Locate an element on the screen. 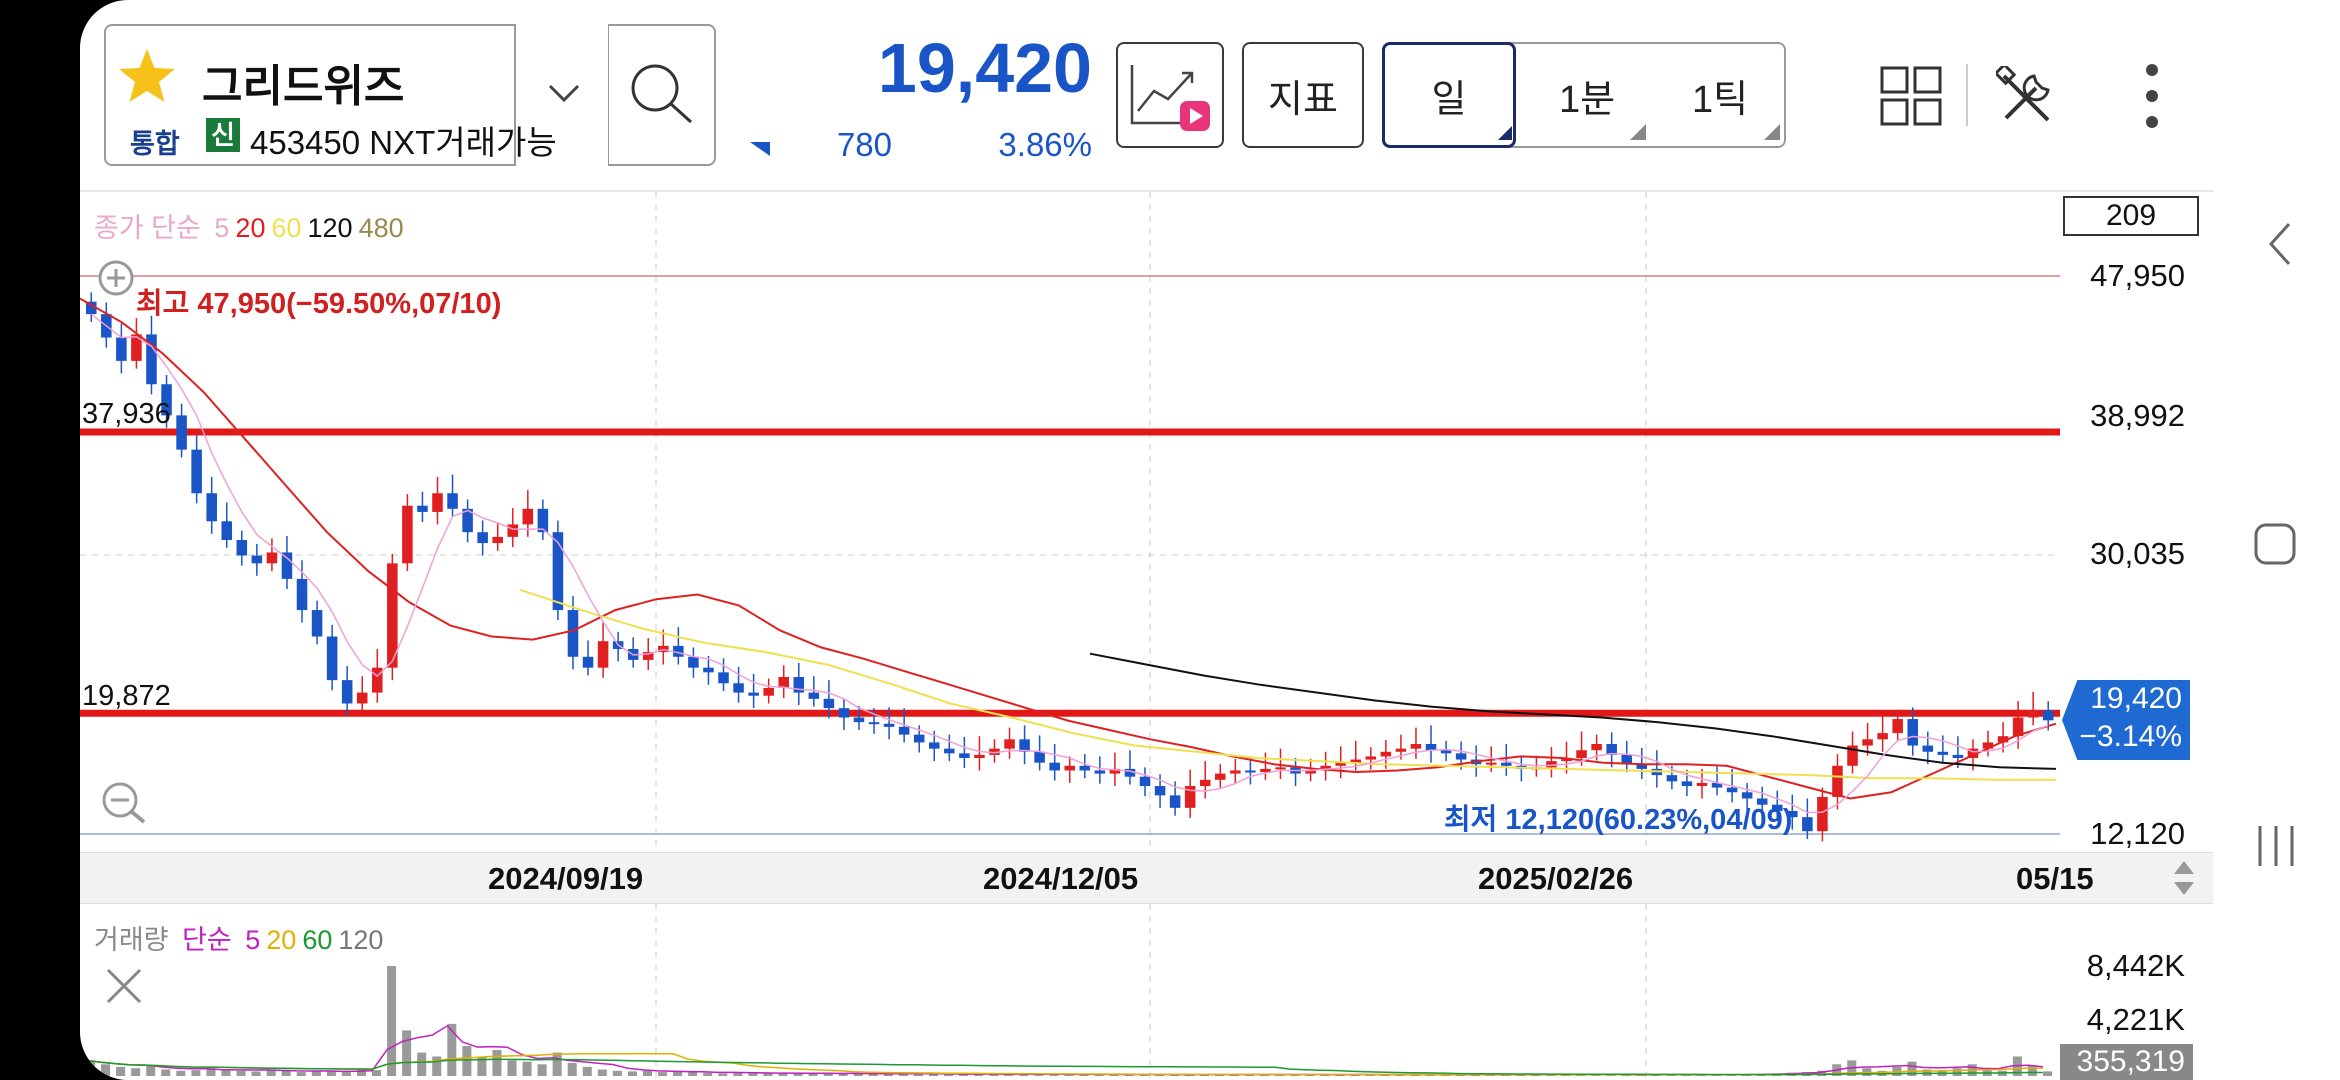  more-menu-icon is located at coordinates (2152, 96).